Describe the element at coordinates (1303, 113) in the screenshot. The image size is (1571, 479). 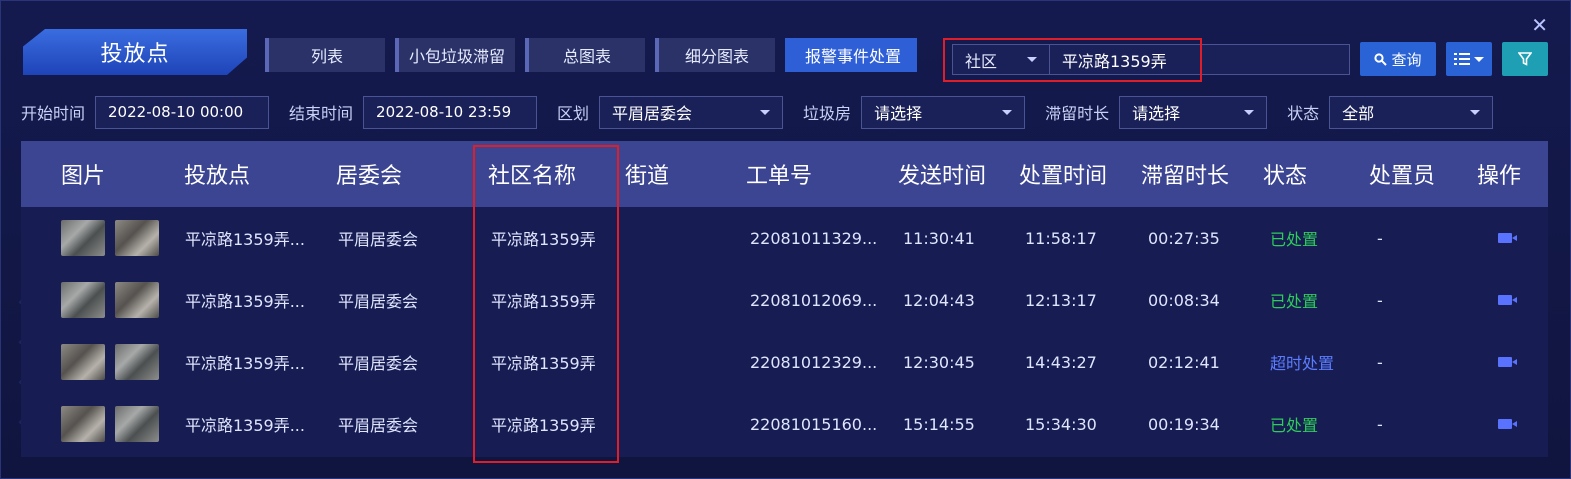
I see `status-label: 状态` at that location.